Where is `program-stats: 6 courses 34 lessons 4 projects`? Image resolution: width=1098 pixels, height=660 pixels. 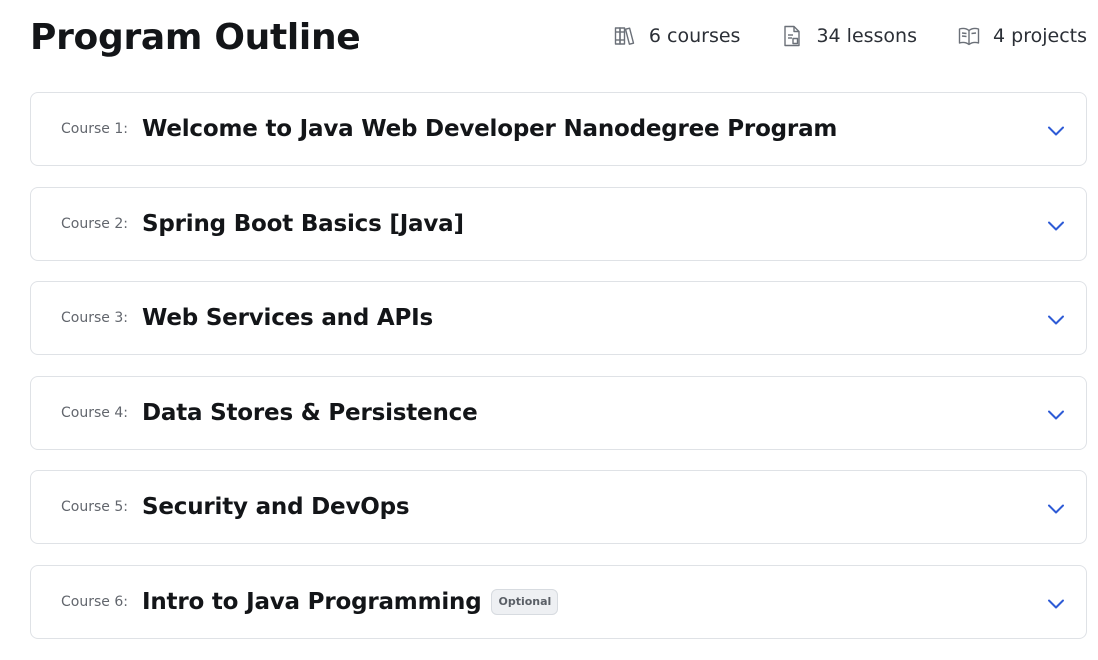 program-stats: 6 courses 34 lessons 4 projects is located at coordinates (850, 36).